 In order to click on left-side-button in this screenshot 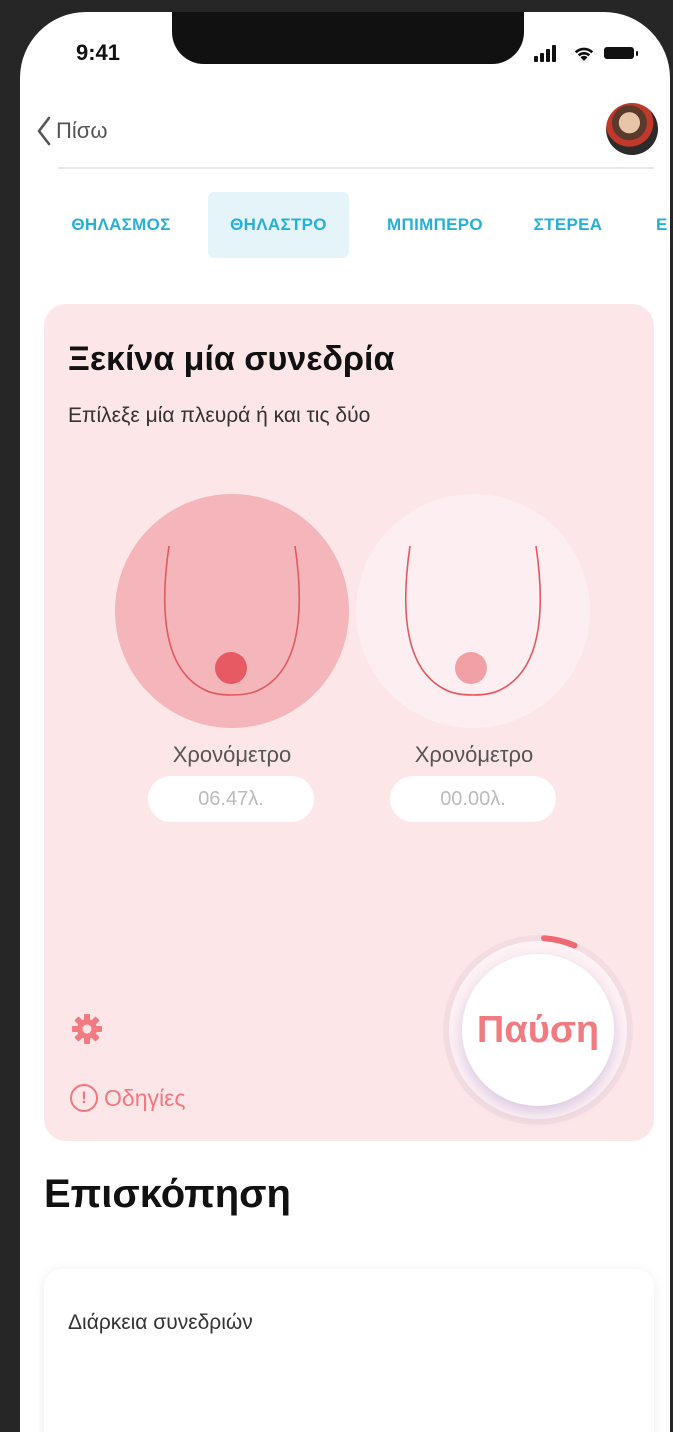, I will do `click(232, 611)`.